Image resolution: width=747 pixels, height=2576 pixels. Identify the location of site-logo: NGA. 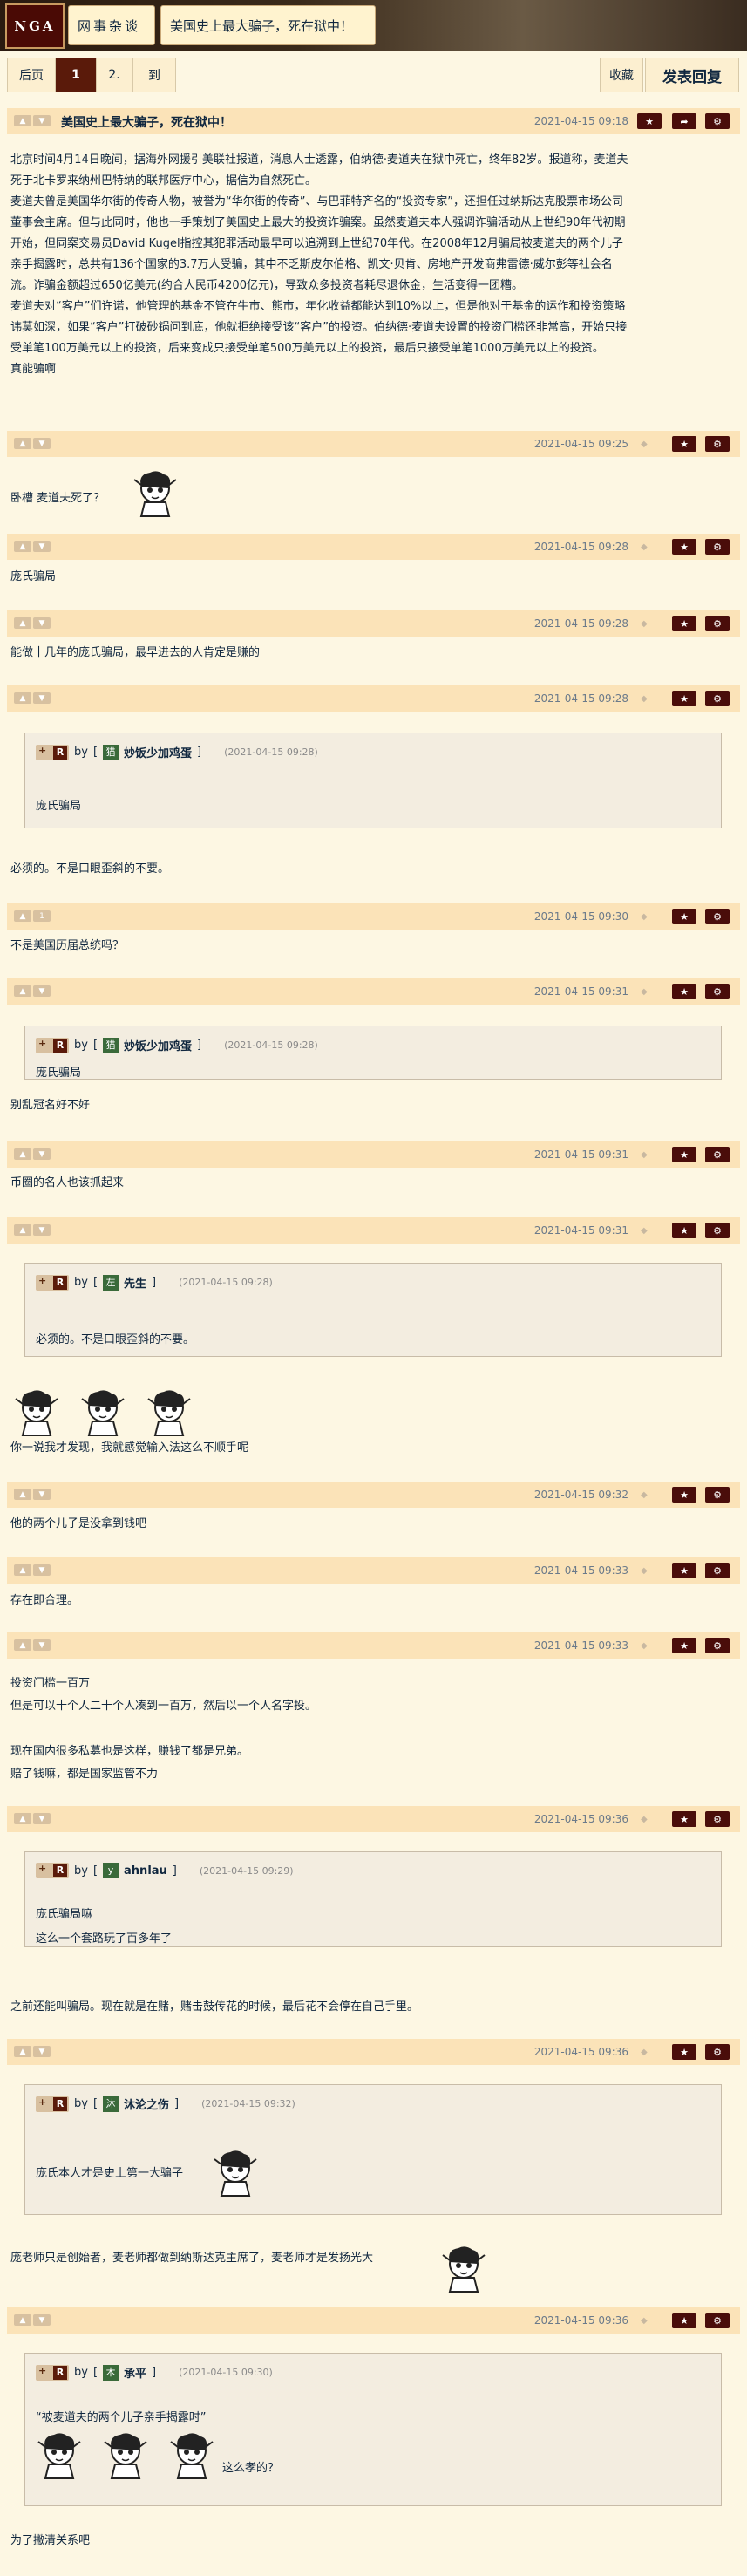
(35, 26).